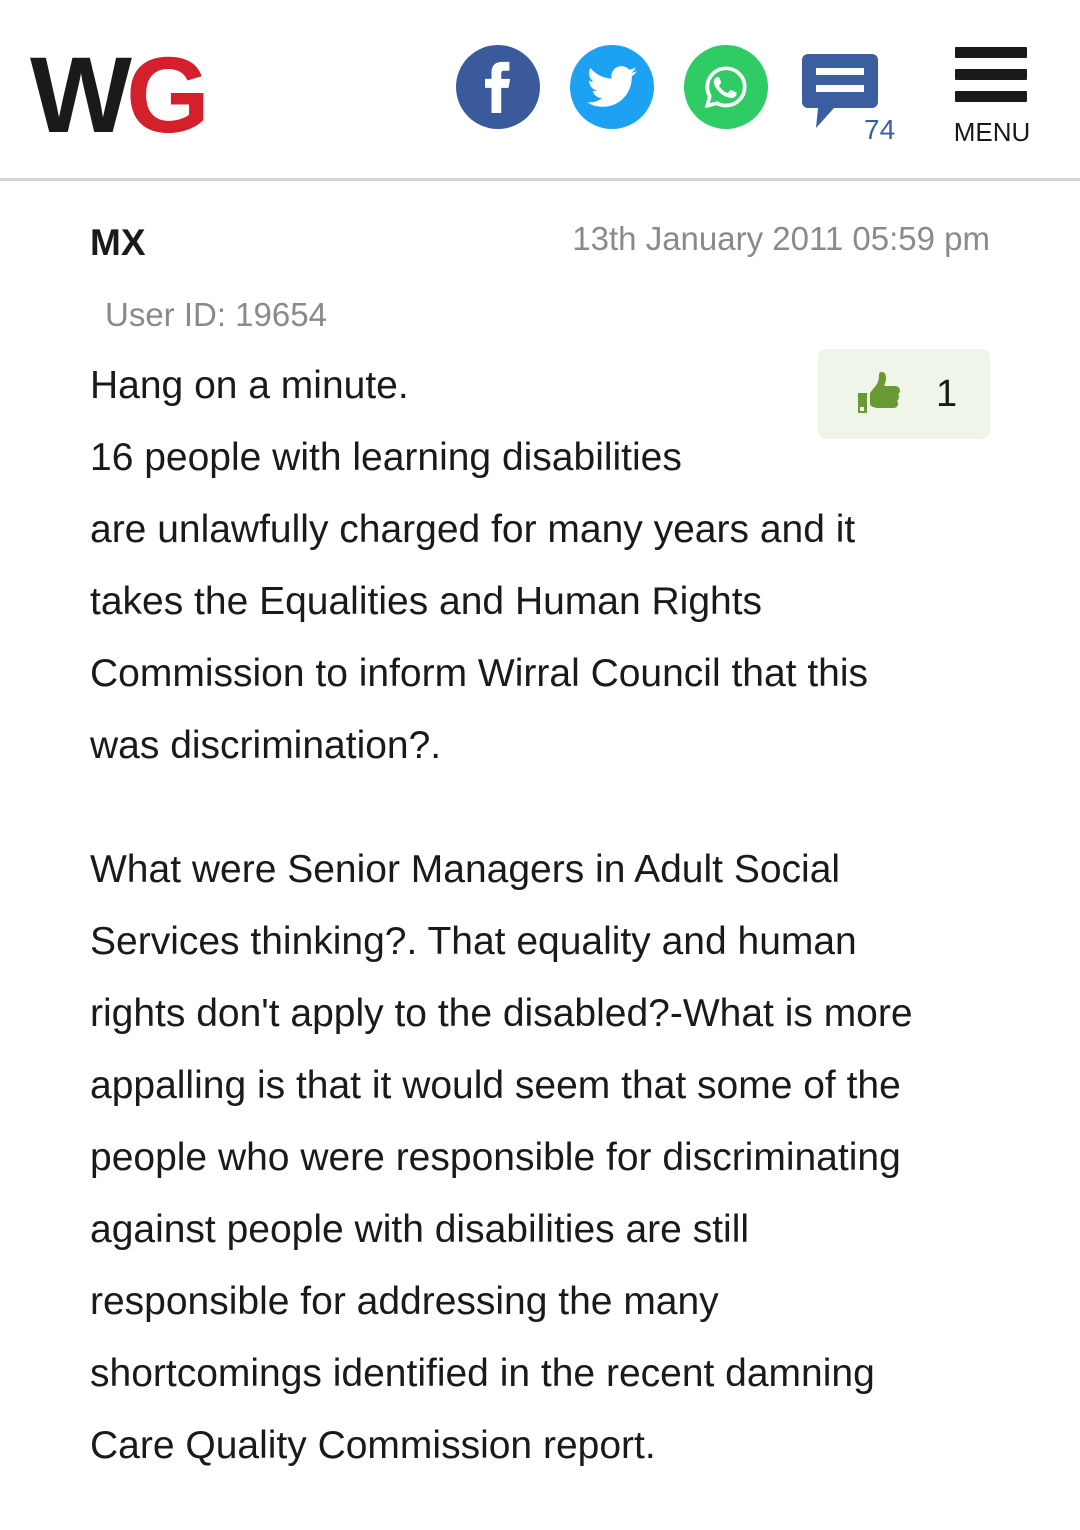 The height and width of the screenshot is (1530, 1080). What do you see at coordinates (404, 1301) in the screenshot?
I see `comment-line: responsible for addressing the many` at bounding box center [404, 1301].